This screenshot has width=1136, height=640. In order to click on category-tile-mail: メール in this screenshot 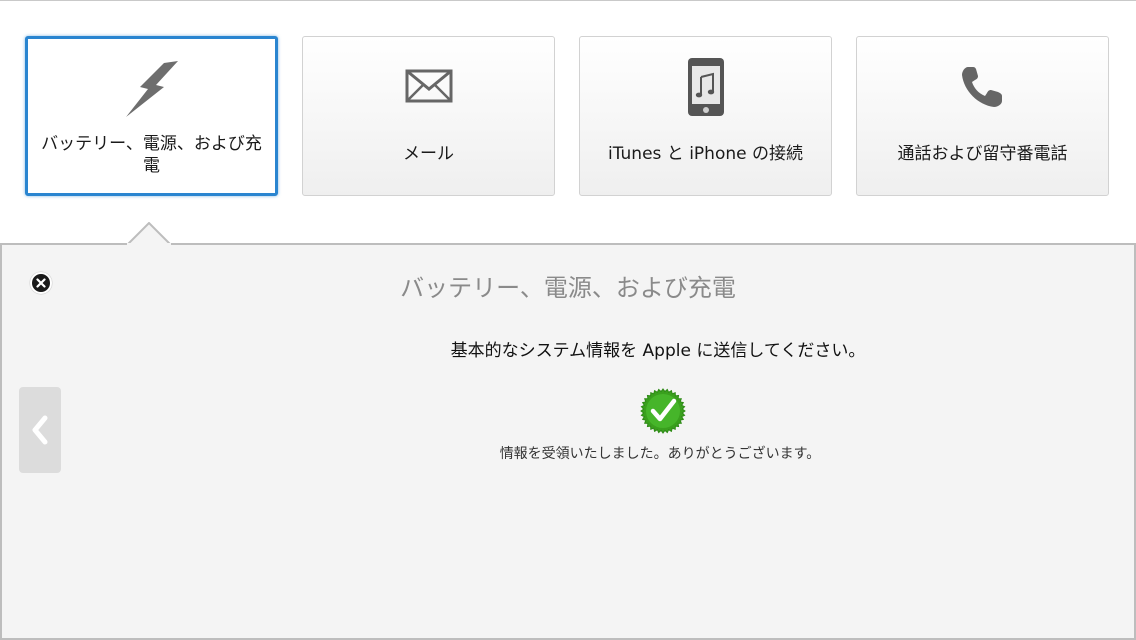, I will do `click(428, 116)`.